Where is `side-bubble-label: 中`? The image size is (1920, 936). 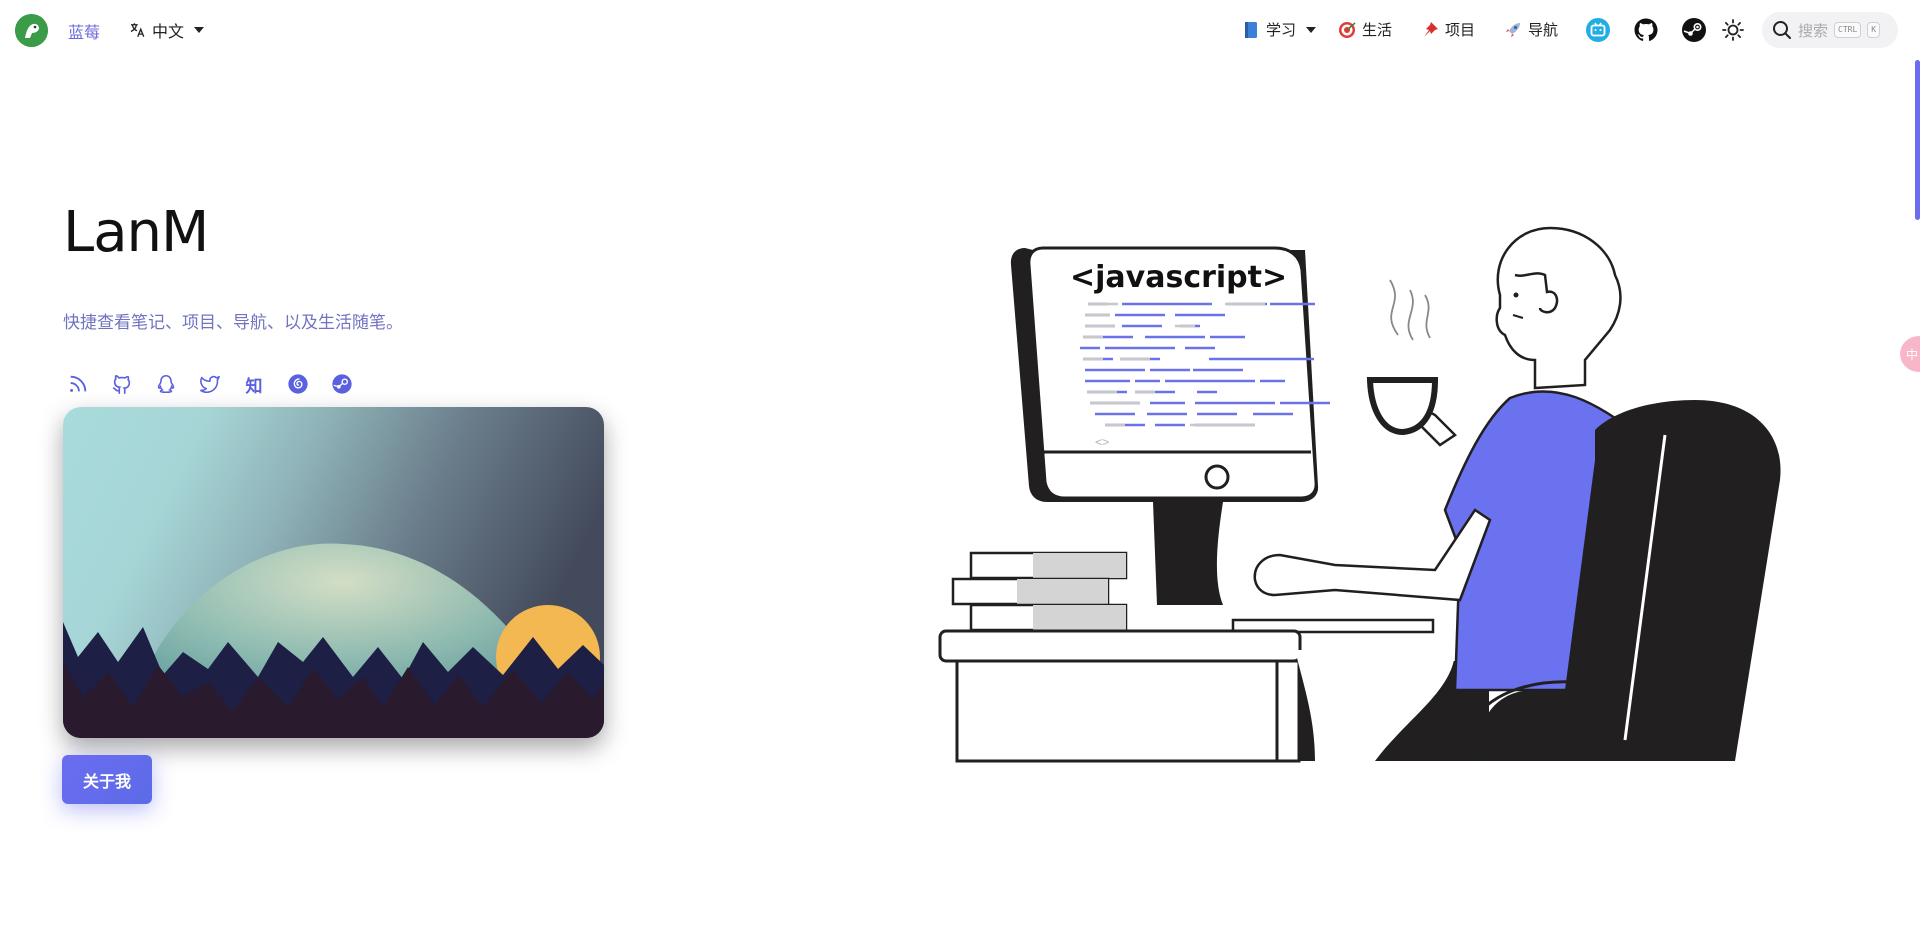
side-bubble-label: 中 is located at coordinates (1912, 354).